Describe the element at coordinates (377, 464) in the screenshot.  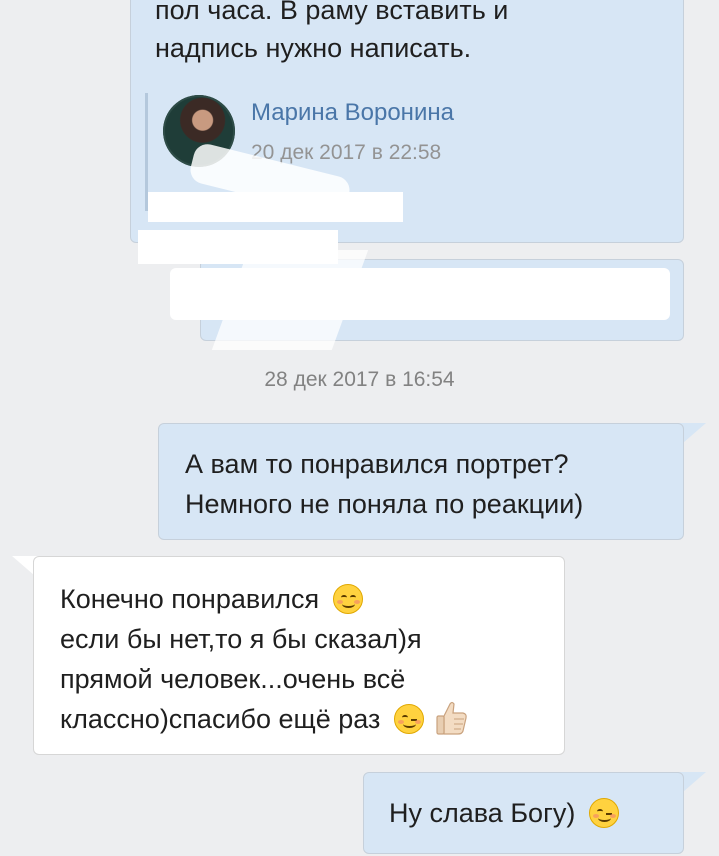
I see `message-line: А вам то понравился портрет?` at that location.